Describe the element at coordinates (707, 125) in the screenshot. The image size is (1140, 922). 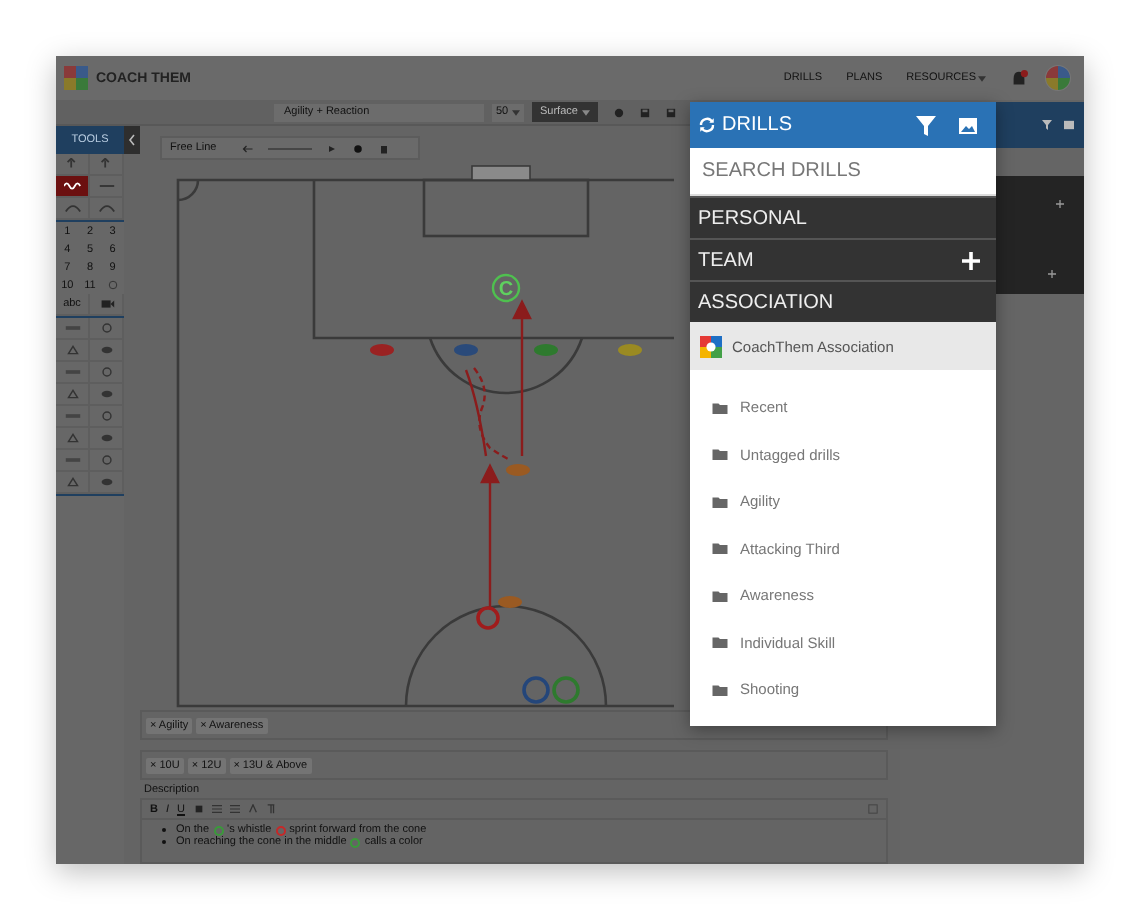
I see `refresh-icon` at that location.